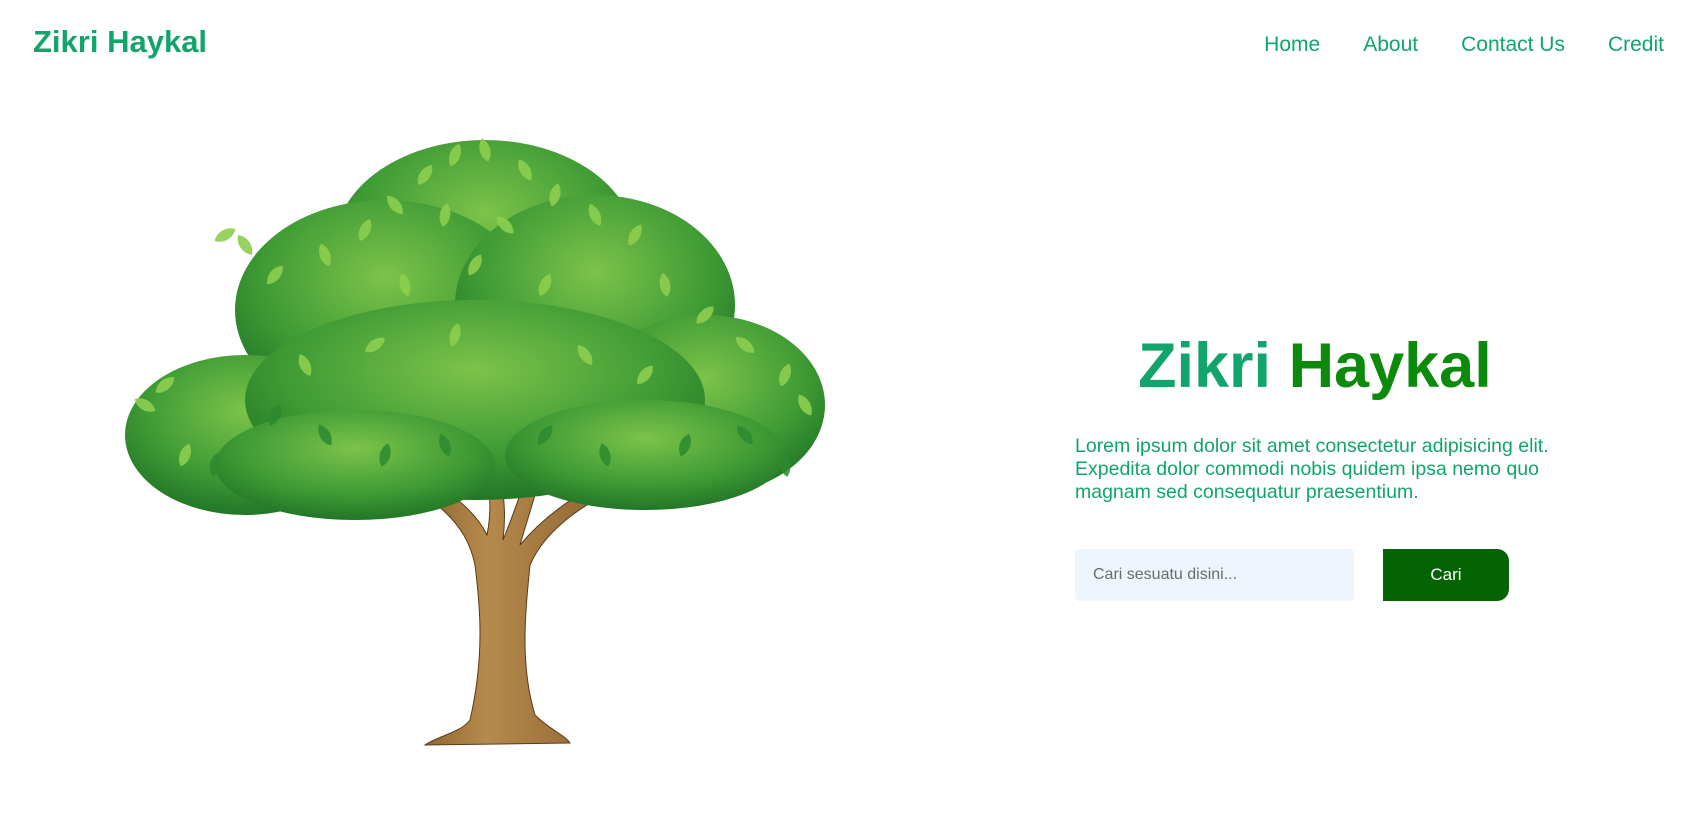 The width and height of the screenshot is (1695, 829). Describe the element at coordinates (1513, 45) in the screenshot. I see `nav-link-contact-us: Contact Us` at that location.